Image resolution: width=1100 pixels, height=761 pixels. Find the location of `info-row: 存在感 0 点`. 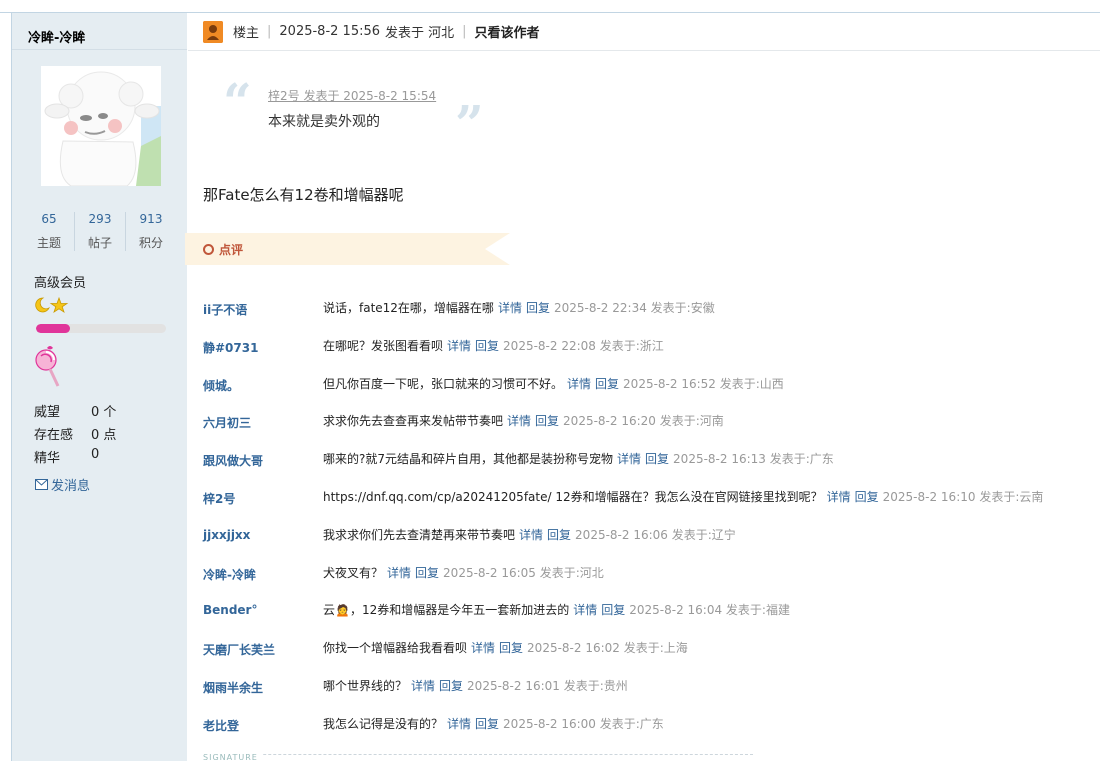

info-row: 存在感 0 点 is located at coordinates (104, 435).